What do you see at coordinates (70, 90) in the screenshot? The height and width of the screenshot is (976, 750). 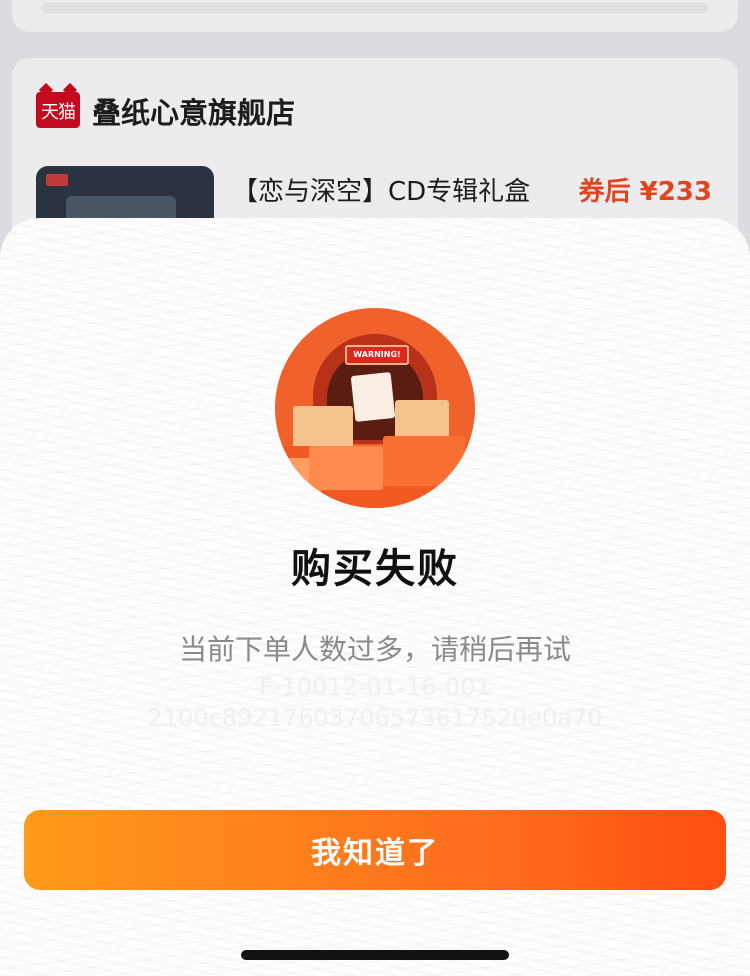 I see `tmall-ear-right` at bounding box center [70, 90].